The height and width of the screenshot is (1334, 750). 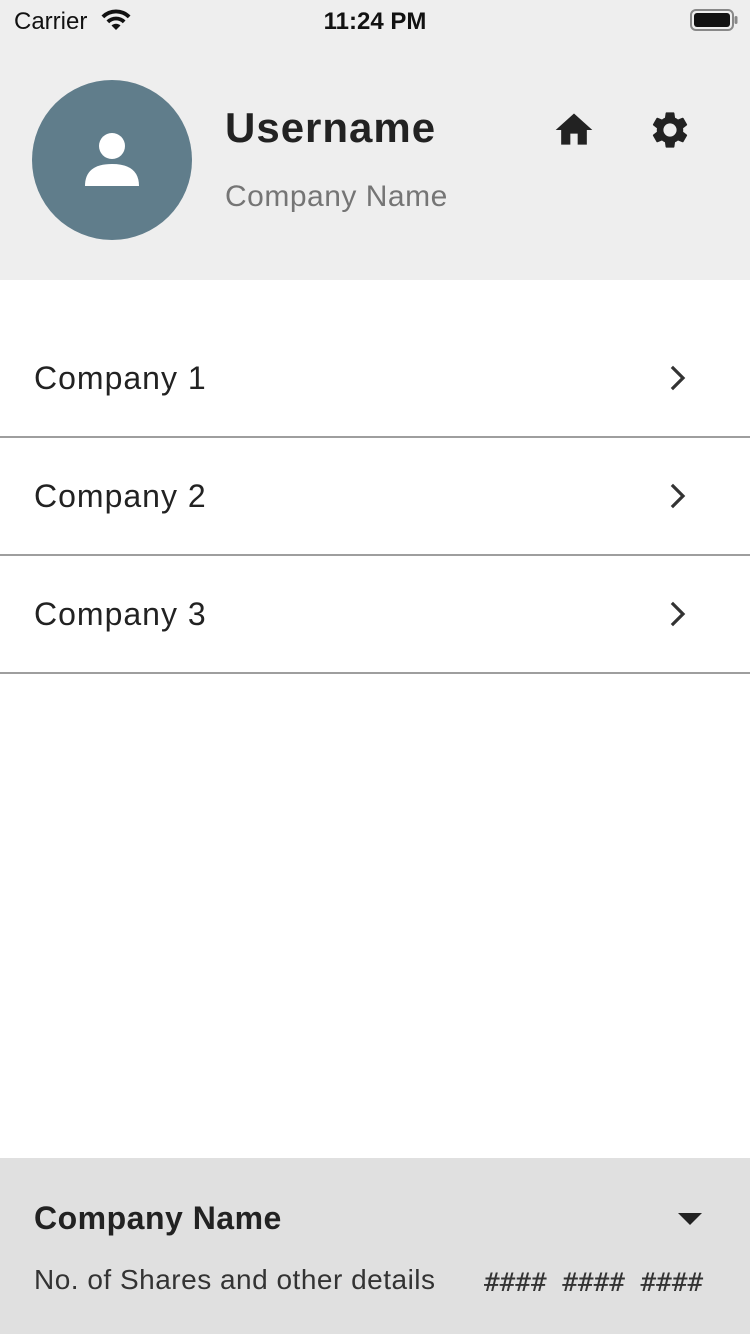 I want to click on list-item-label: Company 2, so click(x=120, y=496).